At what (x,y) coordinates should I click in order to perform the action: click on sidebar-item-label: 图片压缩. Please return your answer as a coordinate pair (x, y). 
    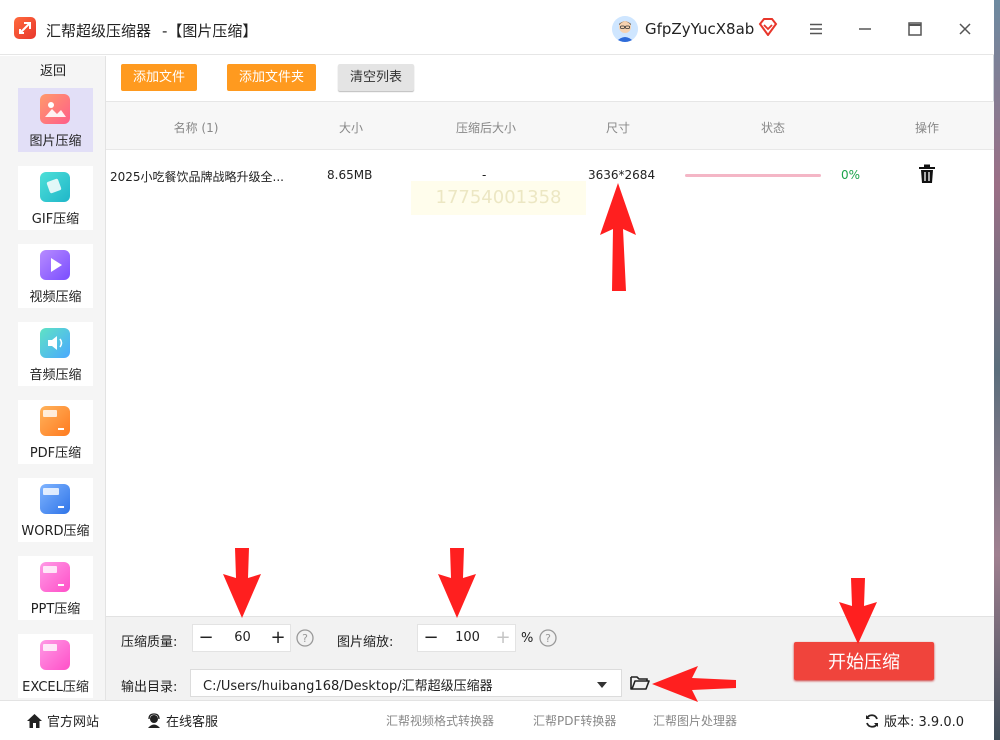
    Looking at the image, I should click on (55, 141).